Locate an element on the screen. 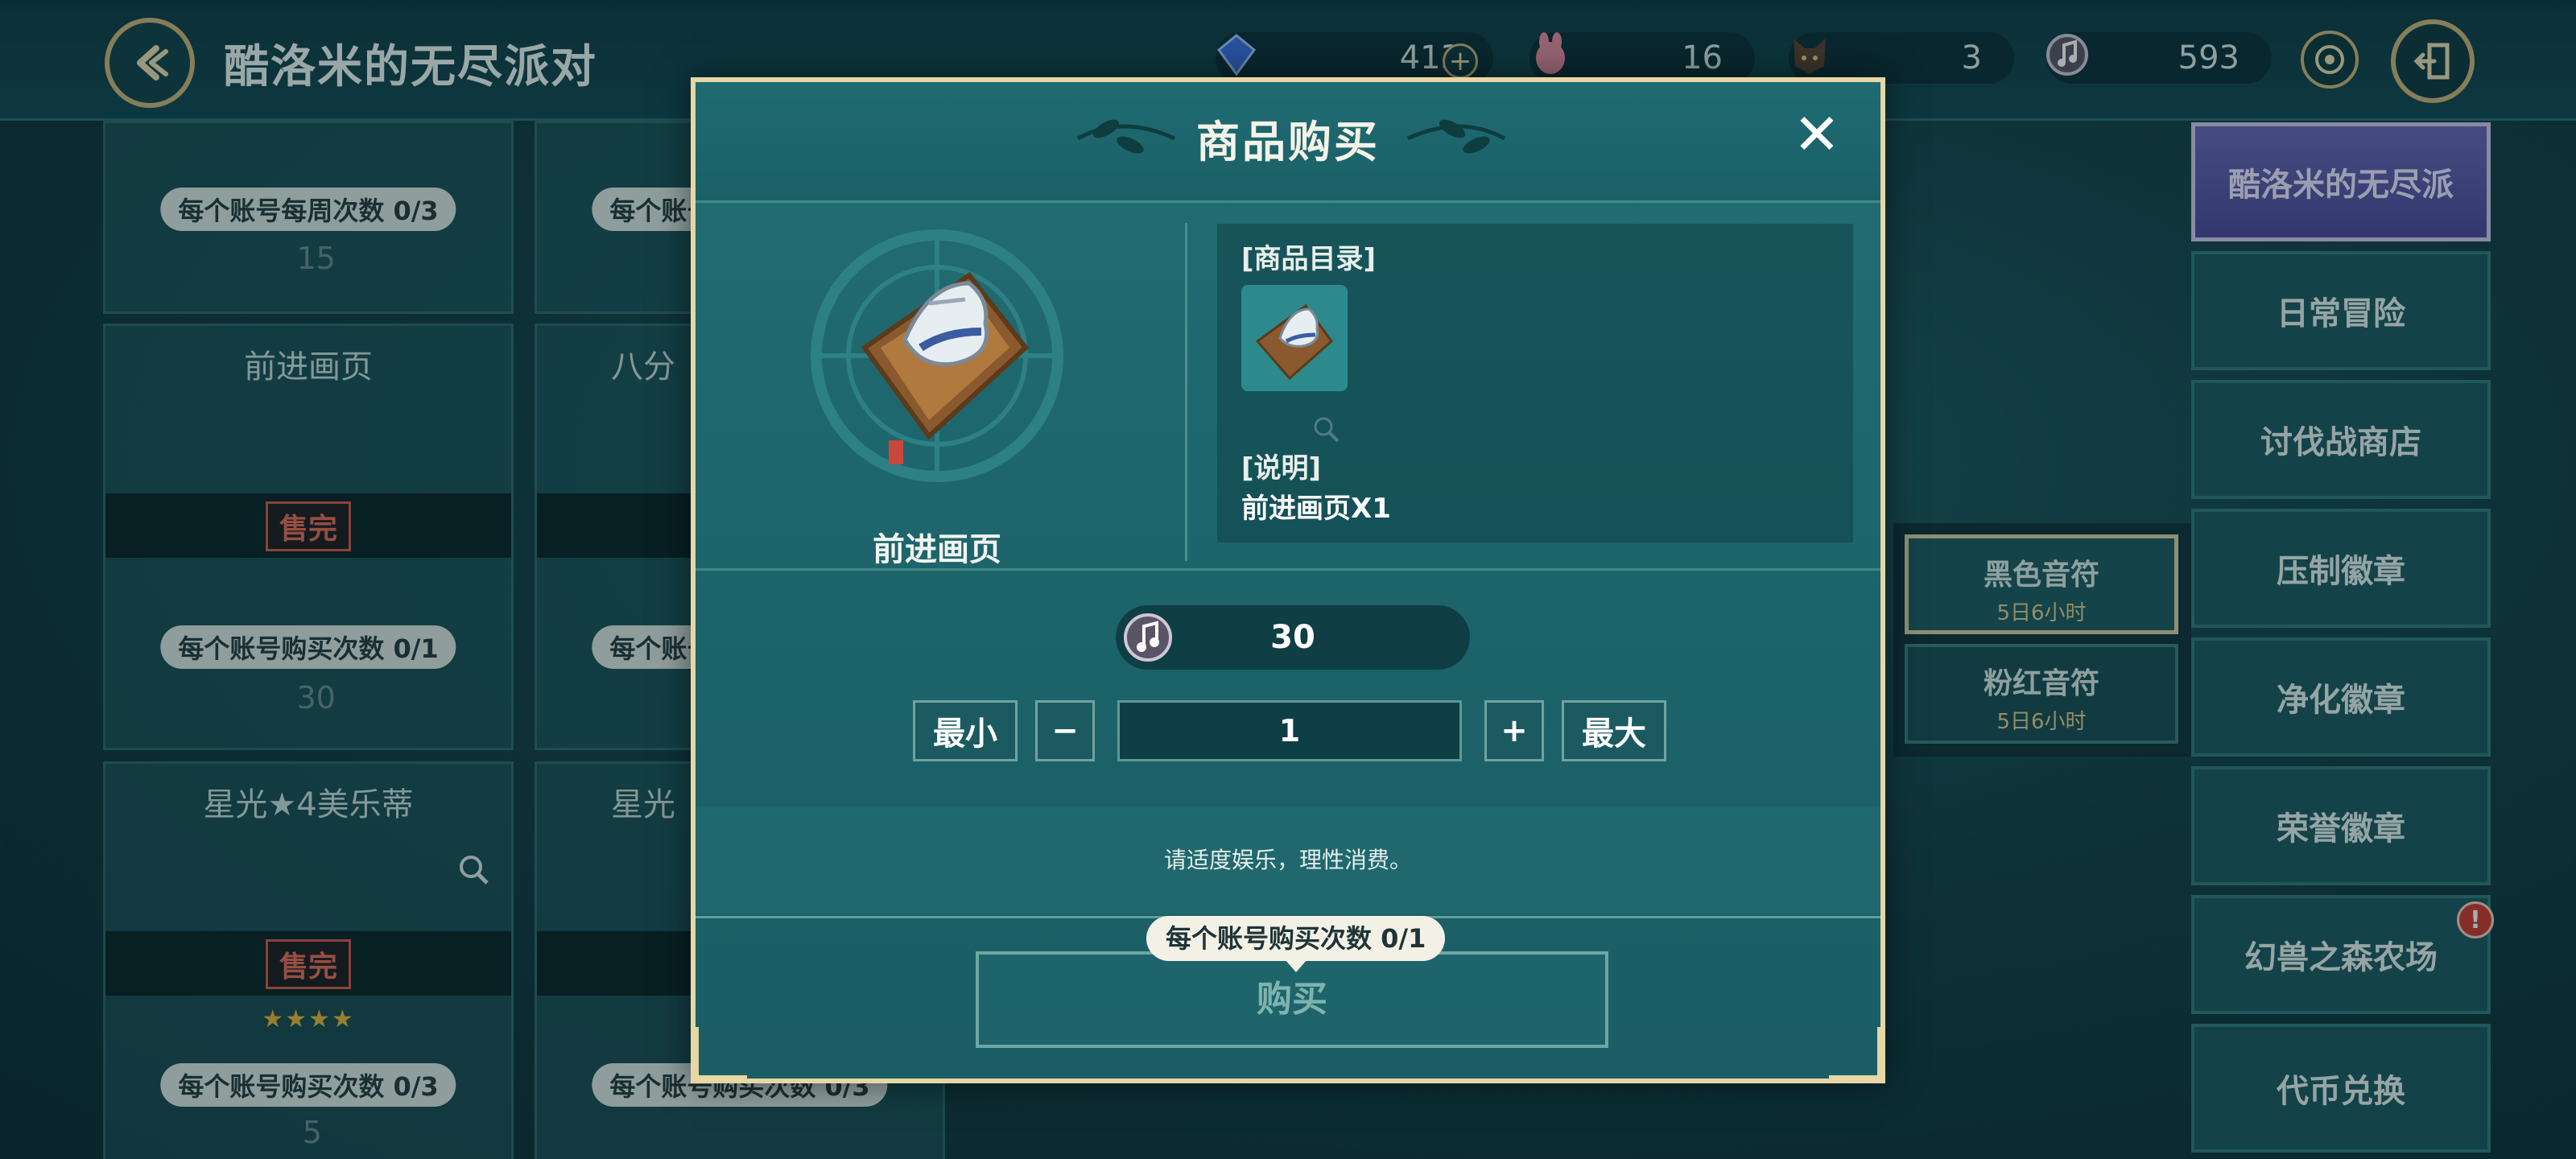  description-label: [说明] is located at coordinates (1281, 468).